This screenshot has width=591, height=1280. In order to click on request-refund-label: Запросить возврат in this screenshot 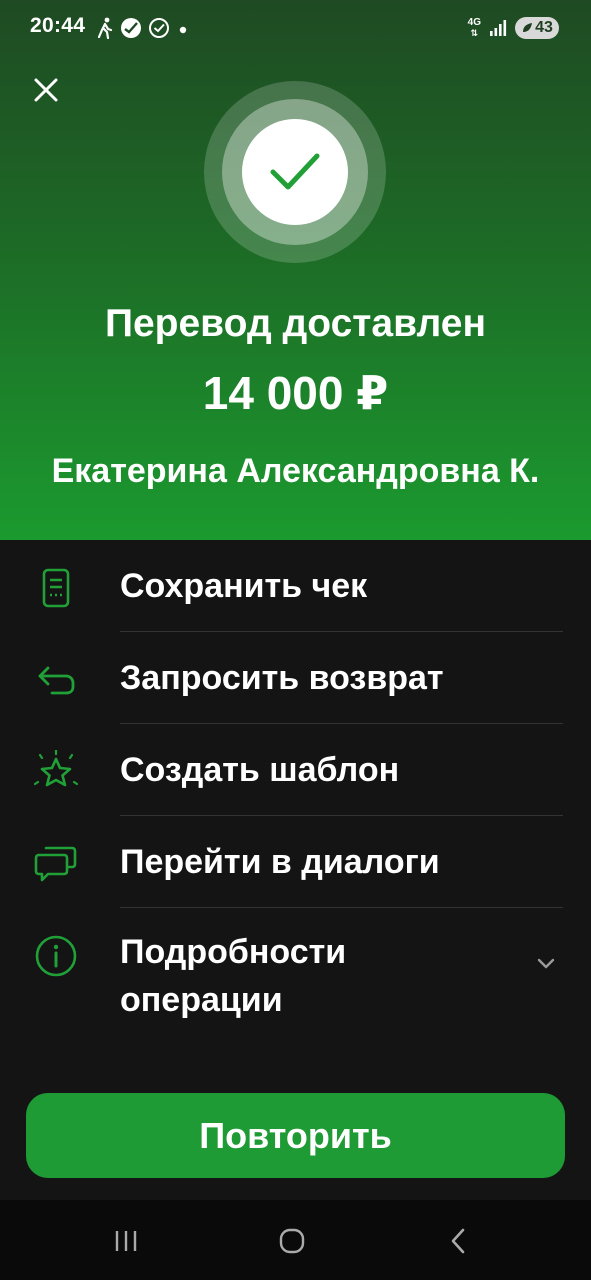, I will do `click(282, 678)`.